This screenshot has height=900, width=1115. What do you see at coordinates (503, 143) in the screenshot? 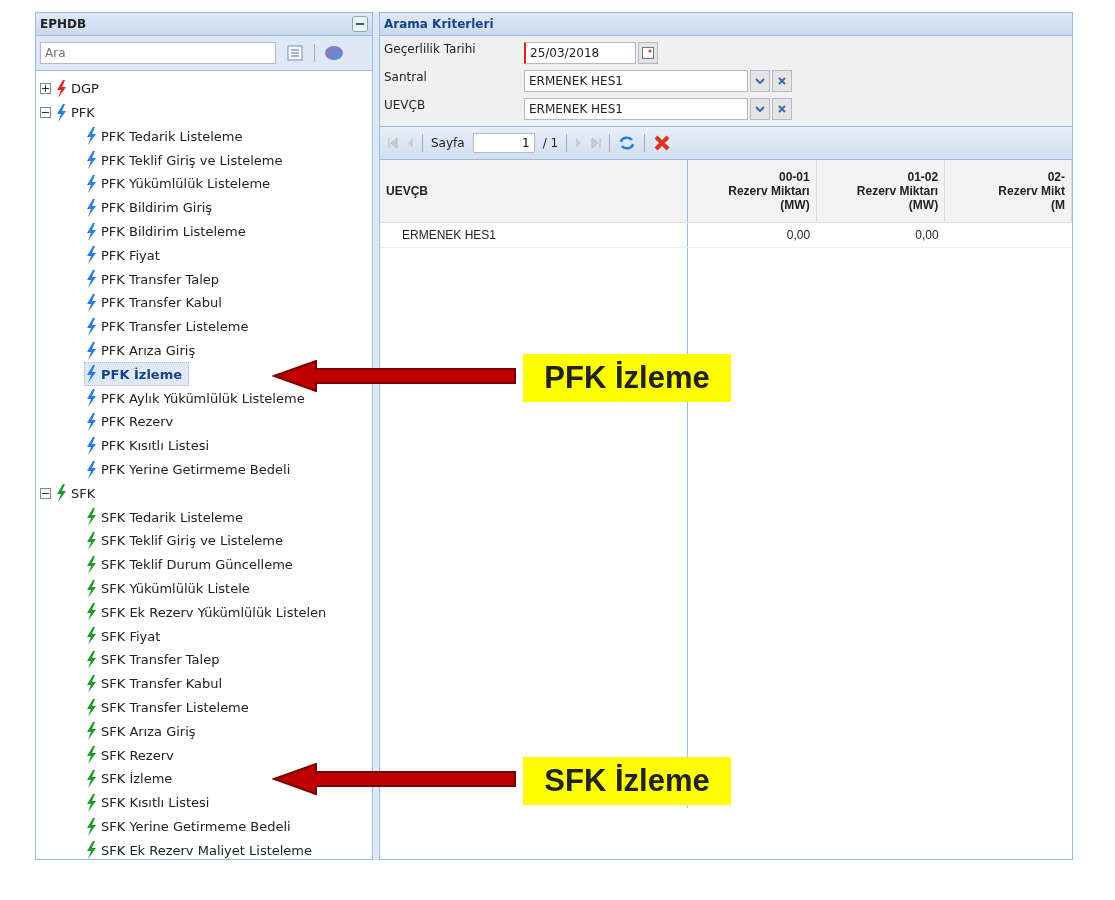
I see `page-field: 1` at bounding box center [503, 143].